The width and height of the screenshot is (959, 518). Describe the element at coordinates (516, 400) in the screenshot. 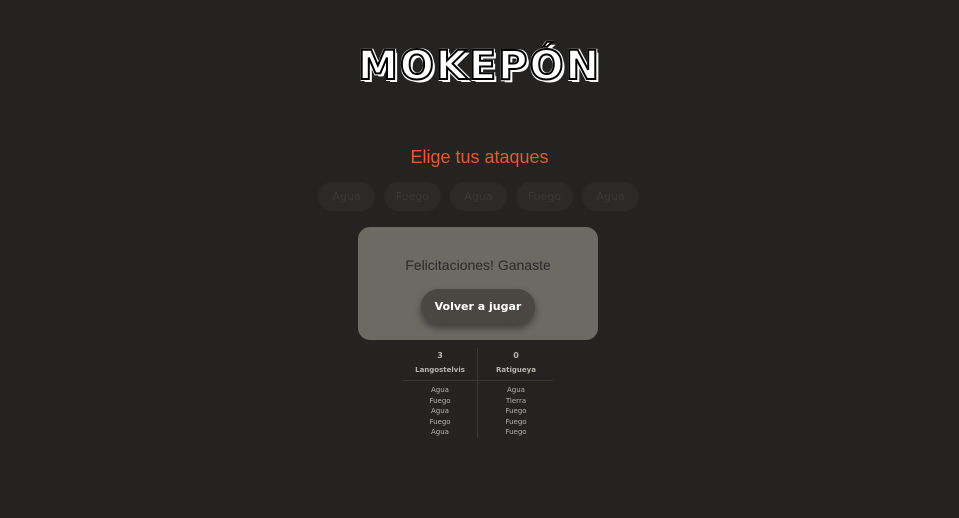

I see `enemy-attack-item: Tierra` at that location.